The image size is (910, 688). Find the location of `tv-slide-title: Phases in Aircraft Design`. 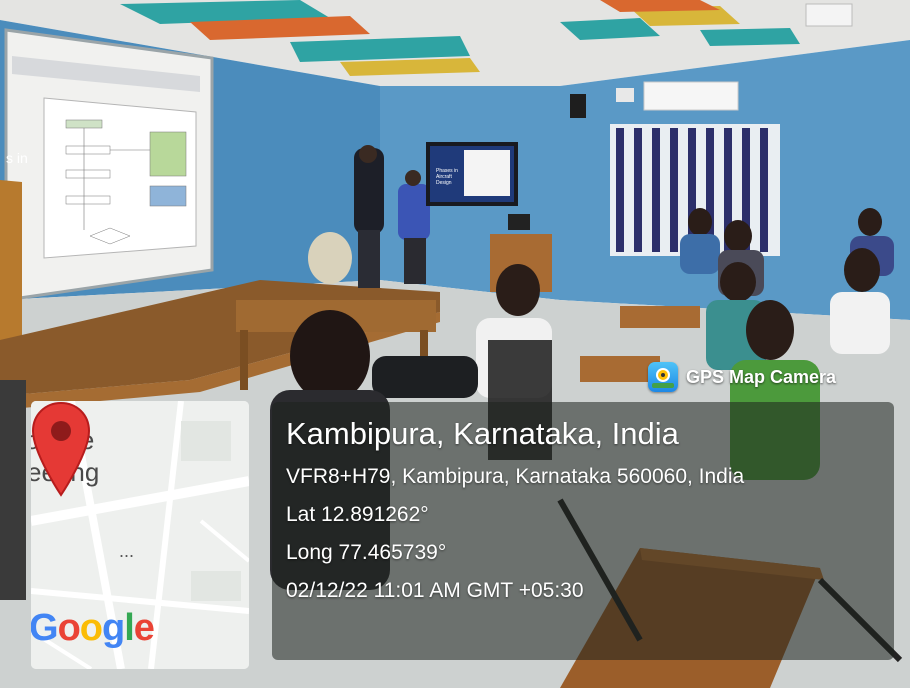

tv-slide-title: Phases in Aircraft Design is located at coordinates (447, 177).